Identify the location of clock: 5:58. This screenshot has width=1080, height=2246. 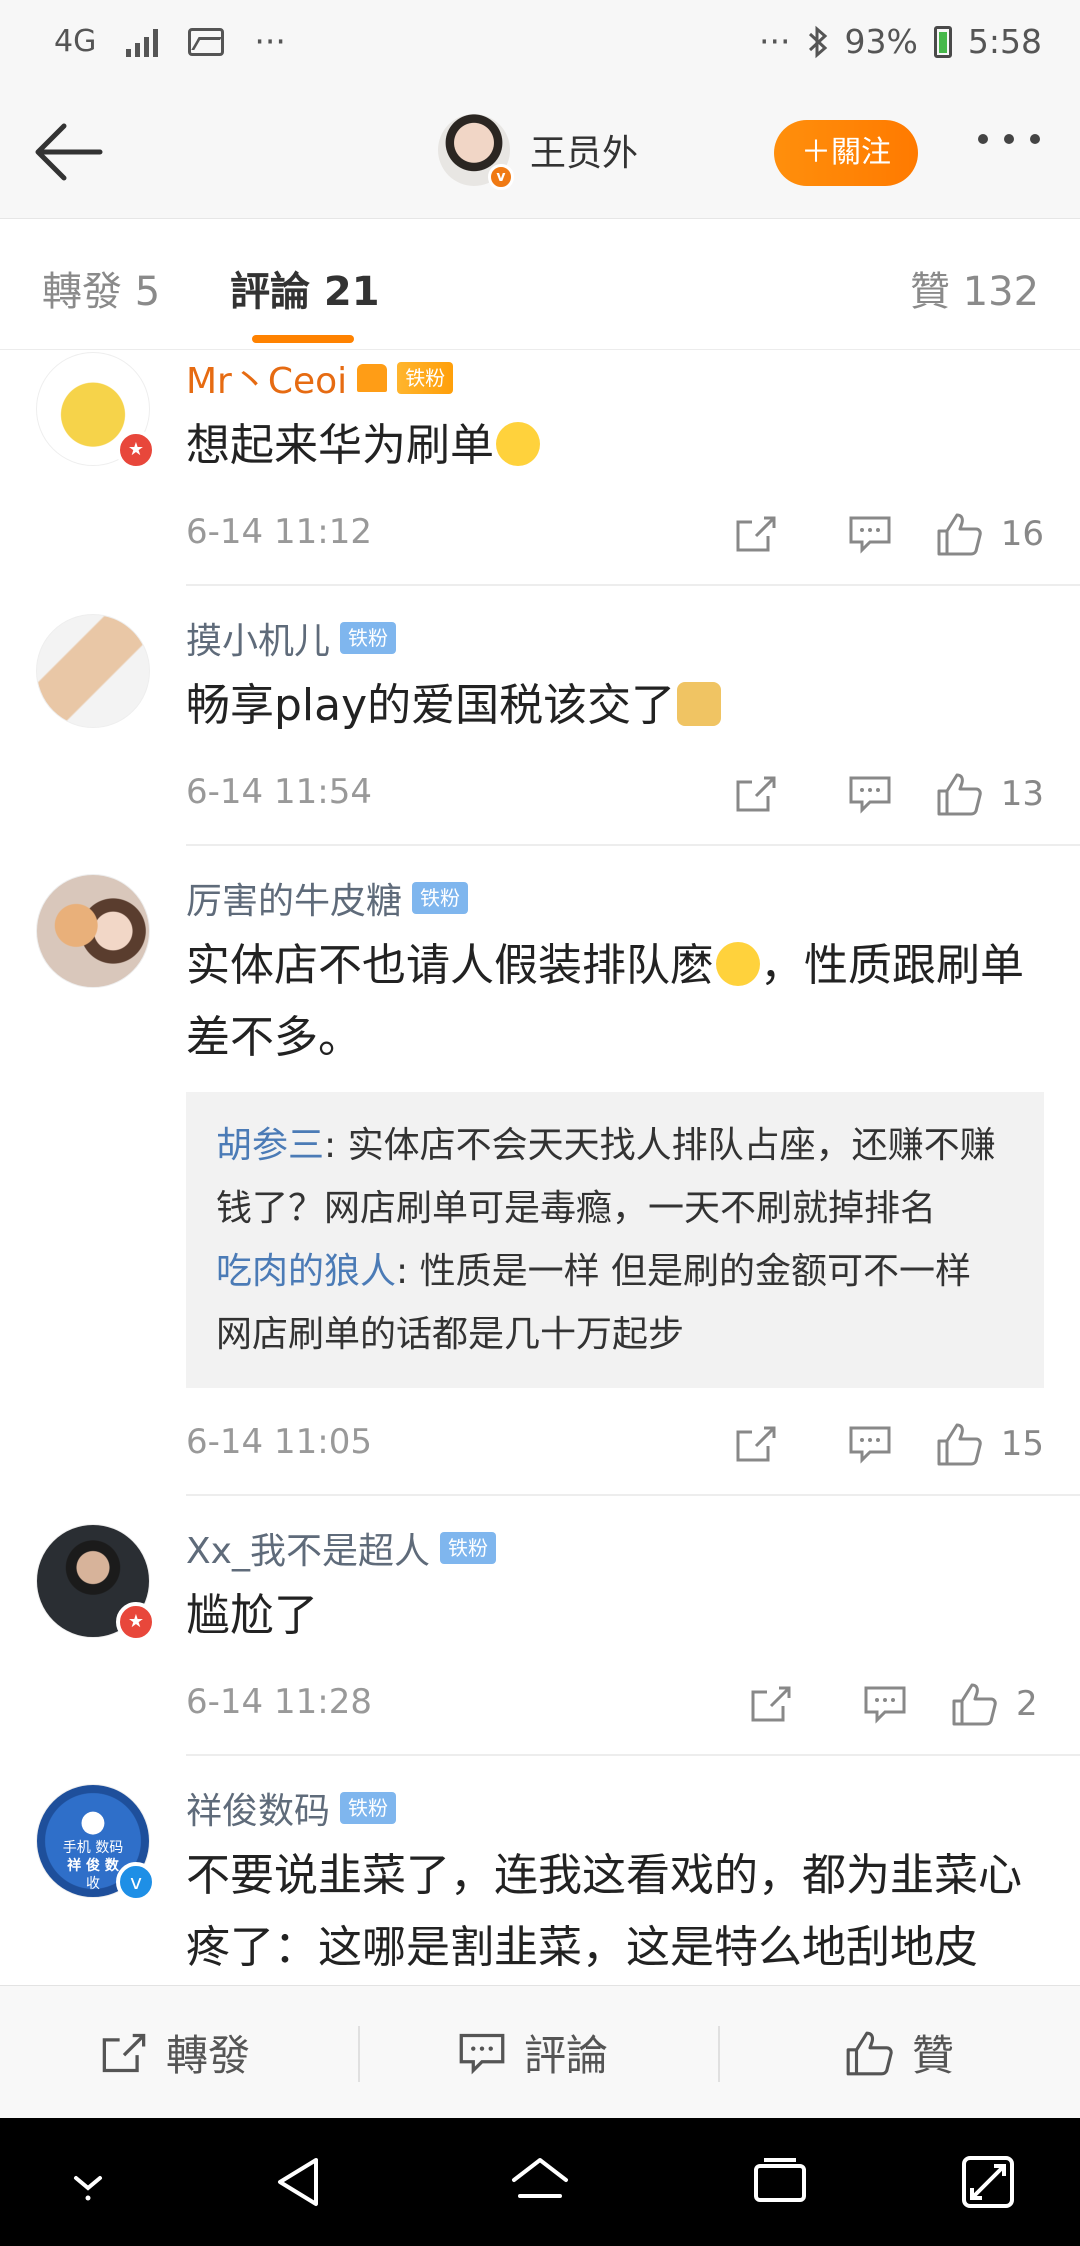
(1004, 41).